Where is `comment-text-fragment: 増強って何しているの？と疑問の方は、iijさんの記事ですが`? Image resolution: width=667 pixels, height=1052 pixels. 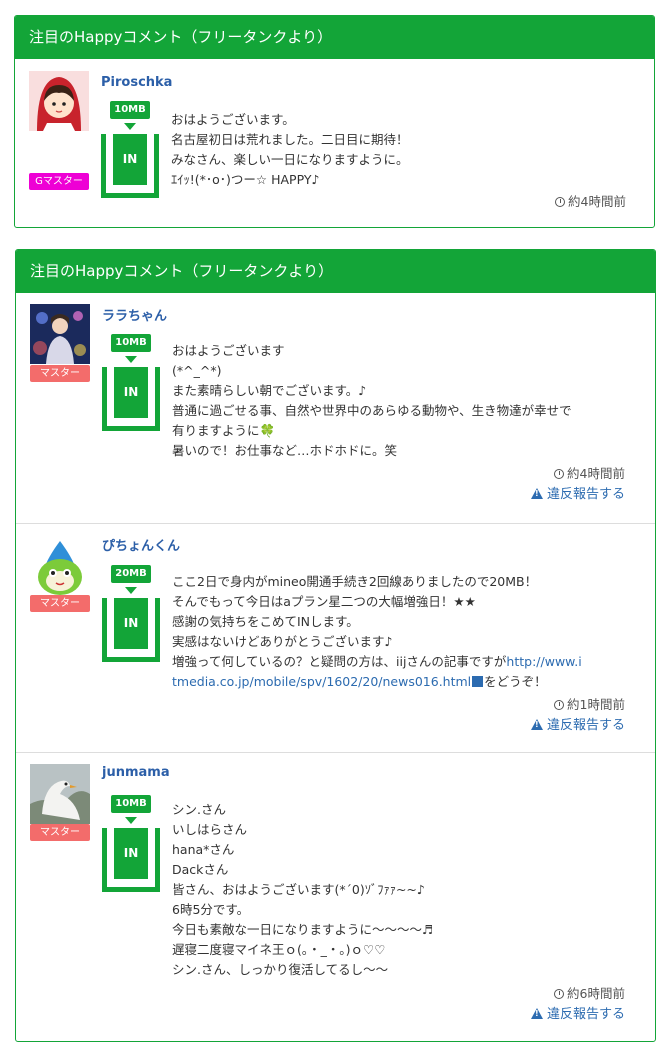 comment-text-fragment: 増強って何しているの？と疑問の方は、iijさんの記事ですが is located at coordinates (339, 661).